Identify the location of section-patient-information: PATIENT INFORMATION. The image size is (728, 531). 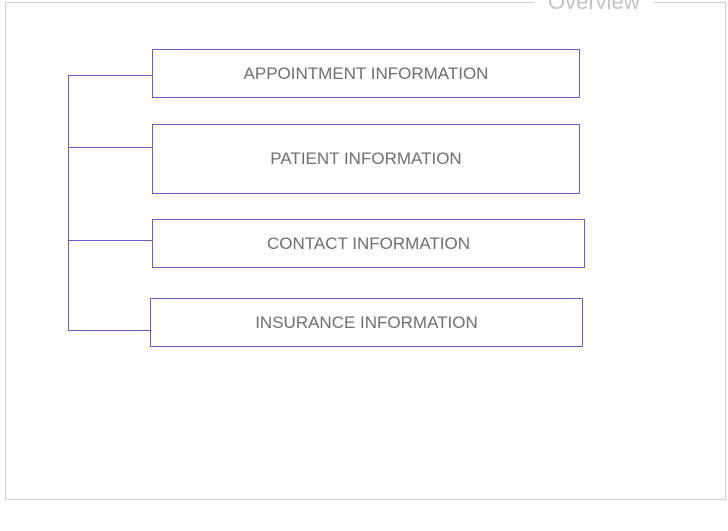
(366, 159).